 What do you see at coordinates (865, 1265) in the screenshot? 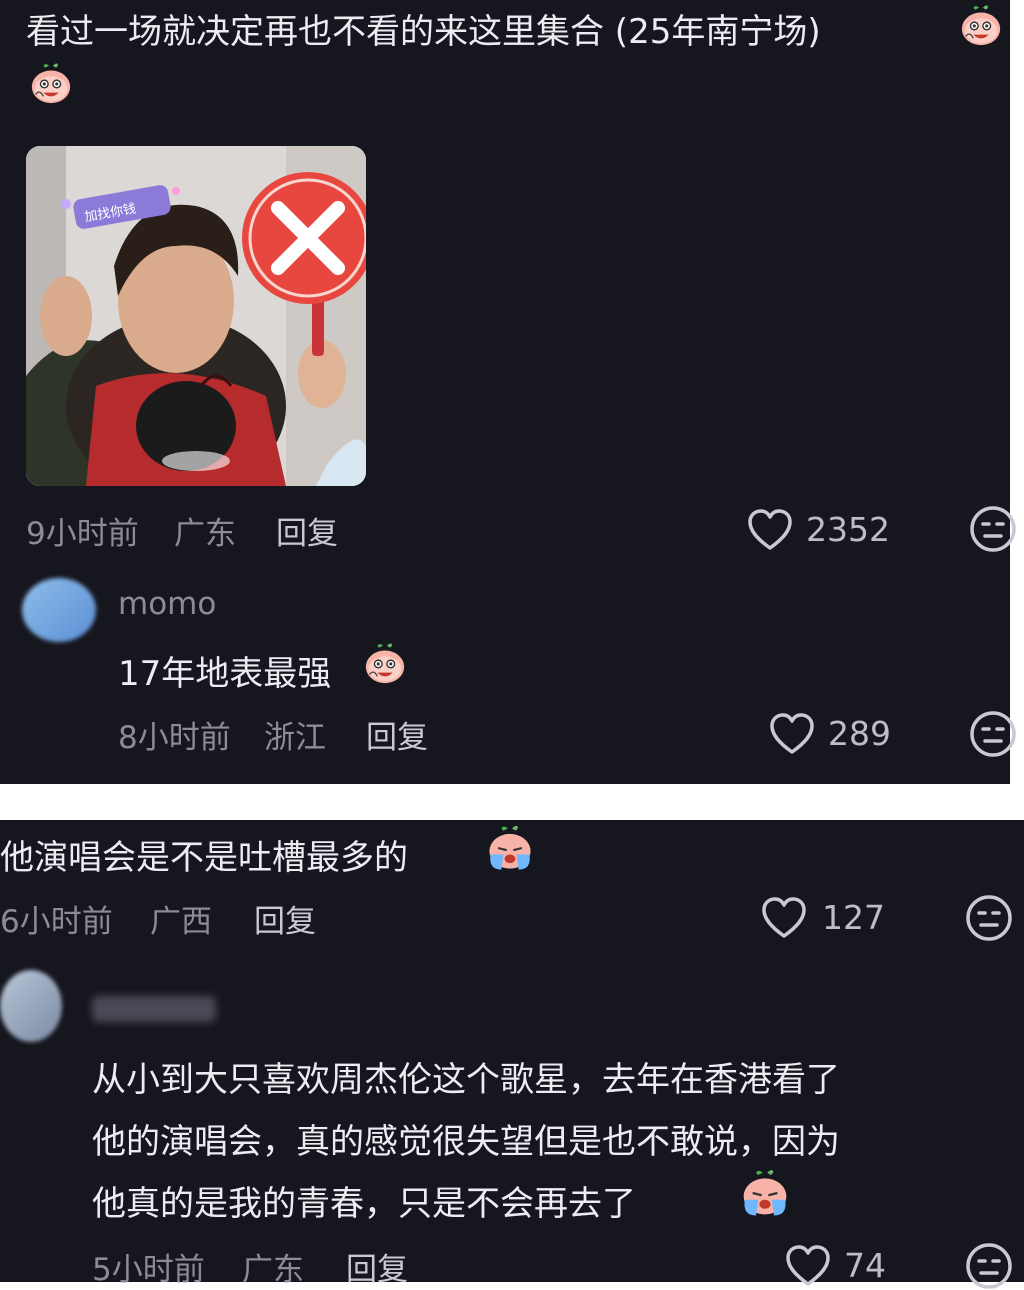
I see `like-count: 74` at bounding box center [865, 1265].